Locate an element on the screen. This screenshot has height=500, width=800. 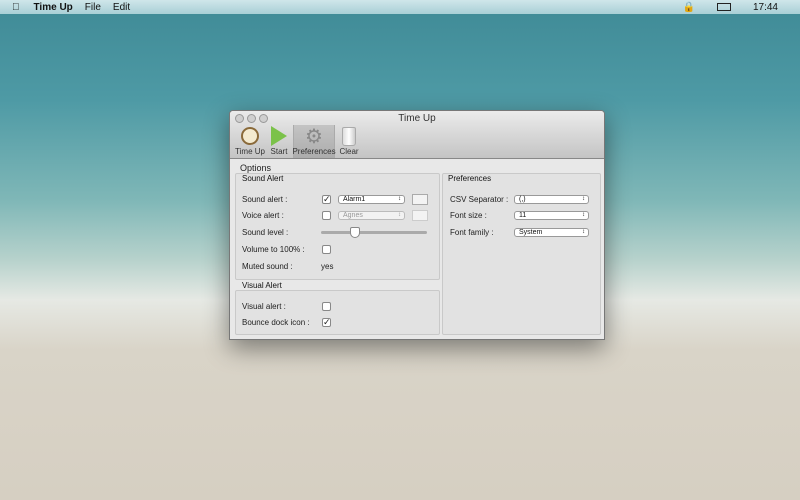
sound-alert-checkbox: ✓ is located at coordinates (326, 199).